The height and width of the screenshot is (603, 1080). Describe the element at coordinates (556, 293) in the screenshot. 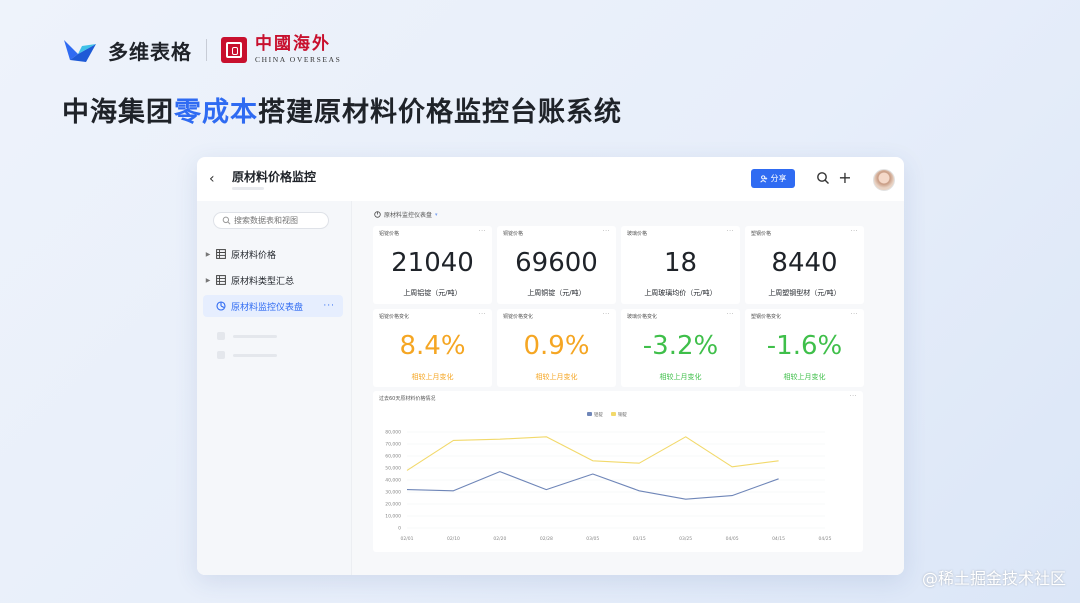

I see `card-subtitle: 上周铜锭（元/吨）` at that location.